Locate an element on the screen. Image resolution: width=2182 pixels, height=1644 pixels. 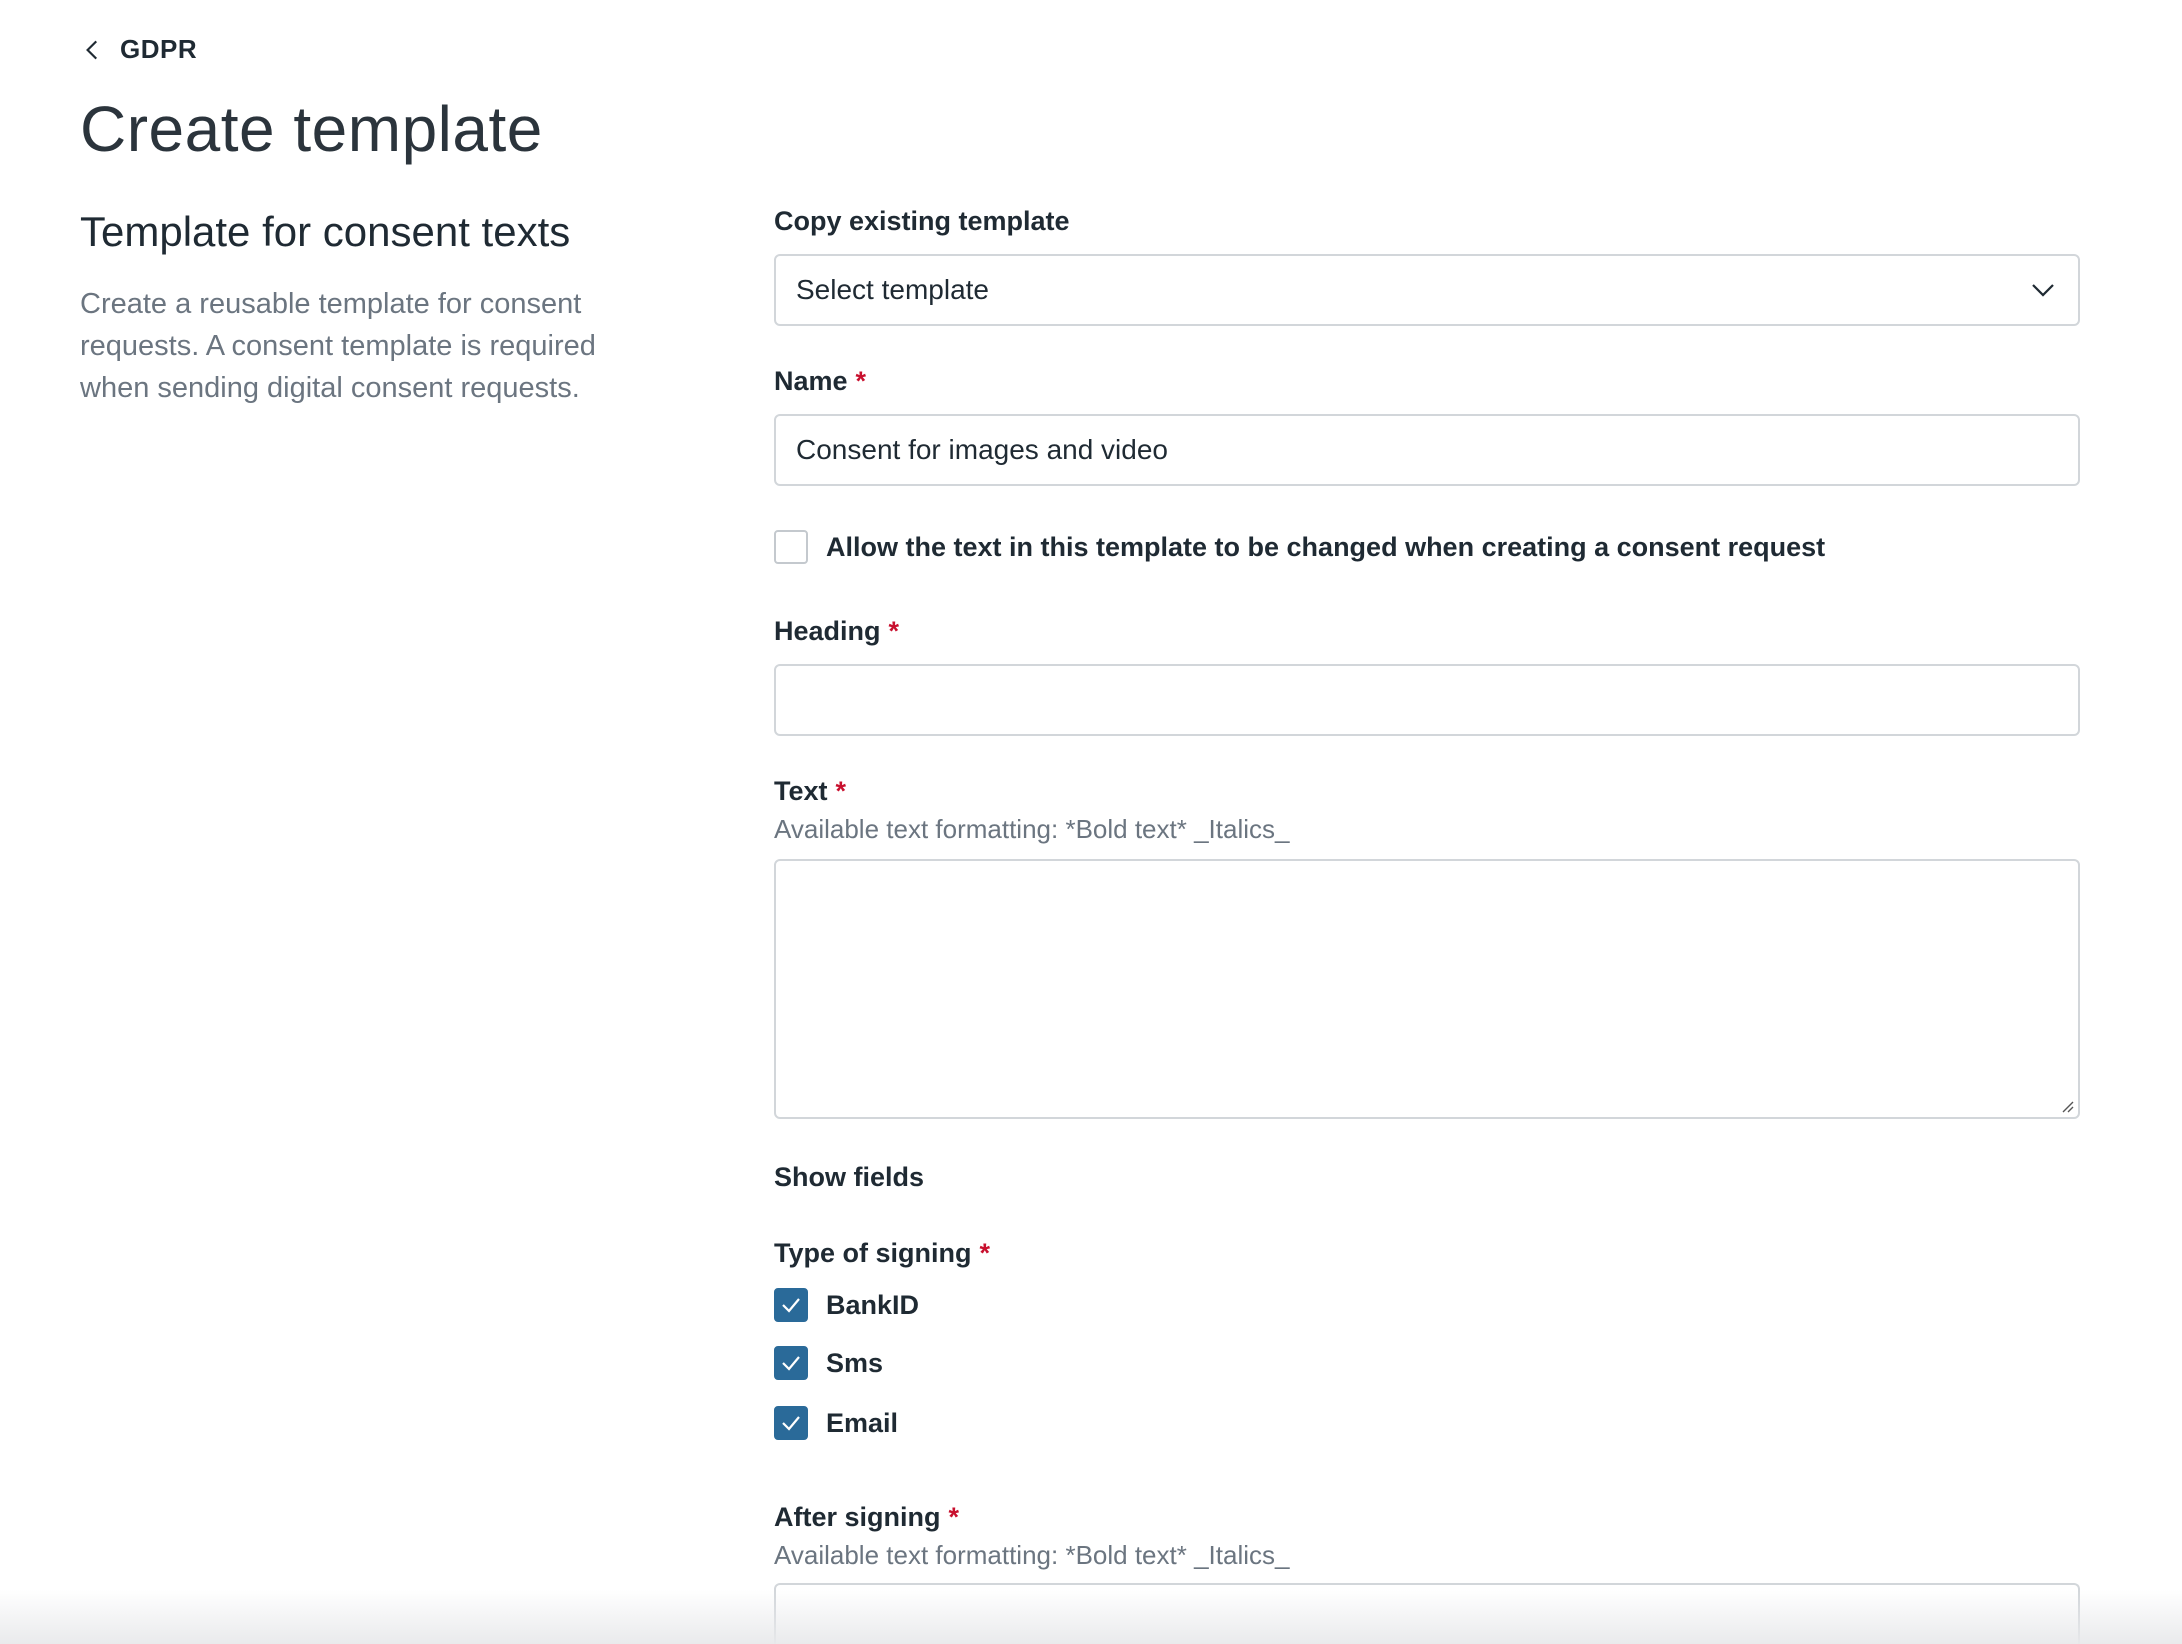
show-fields-label: Show fields is located at coordinates (849, 1177).